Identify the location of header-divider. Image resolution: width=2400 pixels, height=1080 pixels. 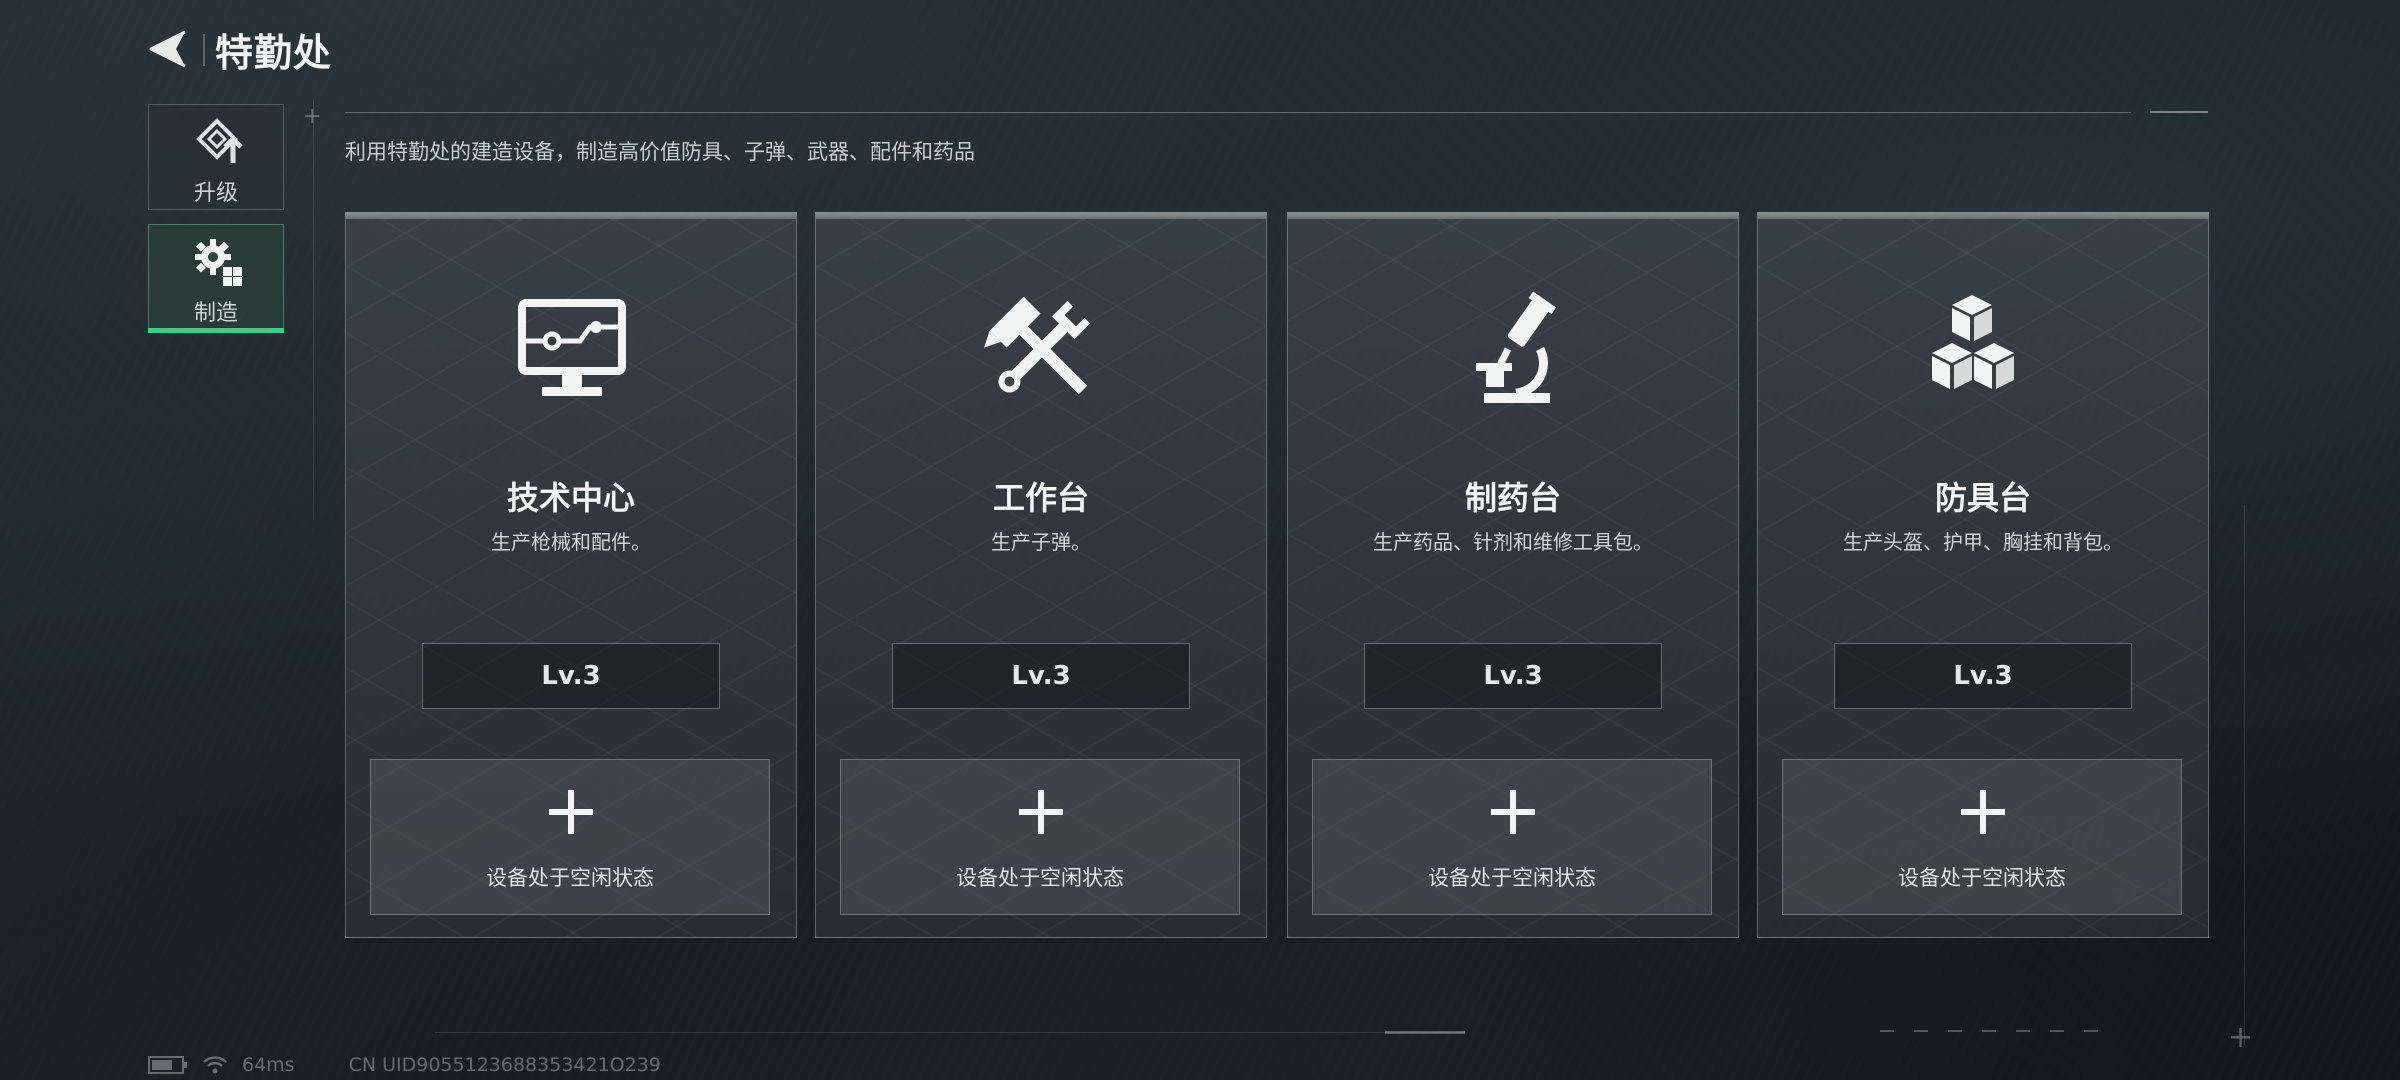
(204, 50).